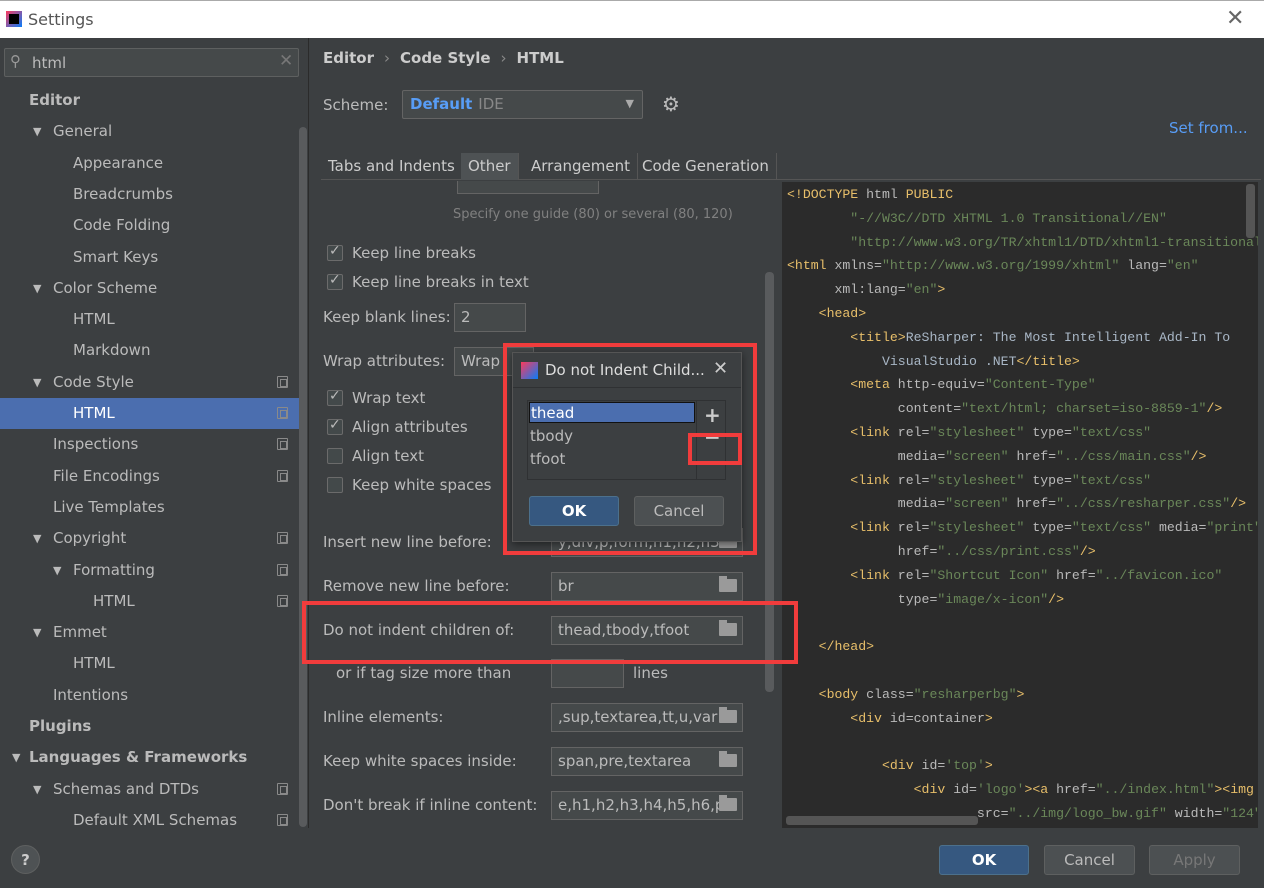  Describe the element at coordinates (441, 104) in the screenshot. I see `scheme-name: Default` at that location.